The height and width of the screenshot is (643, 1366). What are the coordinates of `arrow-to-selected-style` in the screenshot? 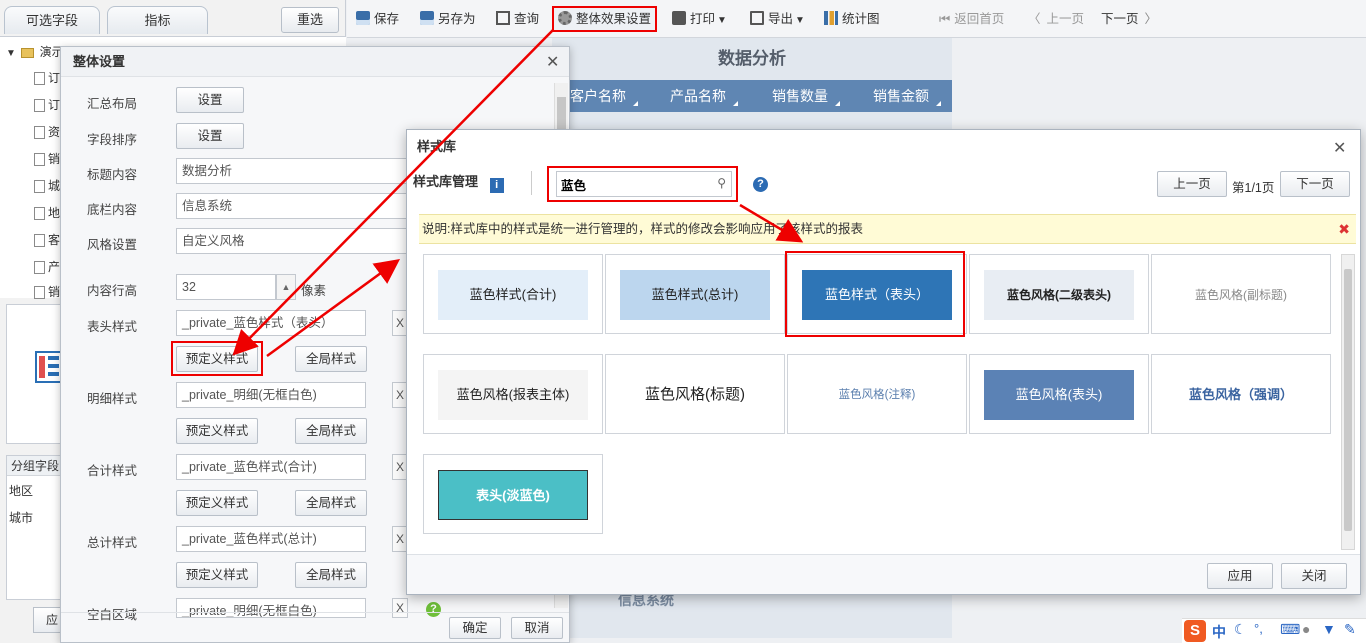 It's located at (771, 223).